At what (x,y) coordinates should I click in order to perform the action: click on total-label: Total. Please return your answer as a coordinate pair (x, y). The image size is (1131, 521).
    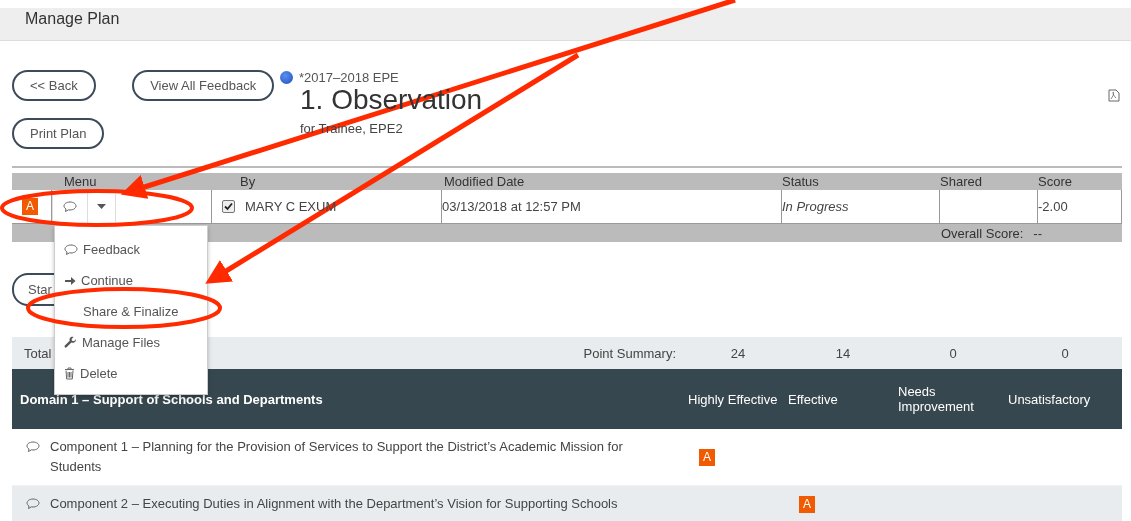
    Looking at the image, I should click on (38, 353).